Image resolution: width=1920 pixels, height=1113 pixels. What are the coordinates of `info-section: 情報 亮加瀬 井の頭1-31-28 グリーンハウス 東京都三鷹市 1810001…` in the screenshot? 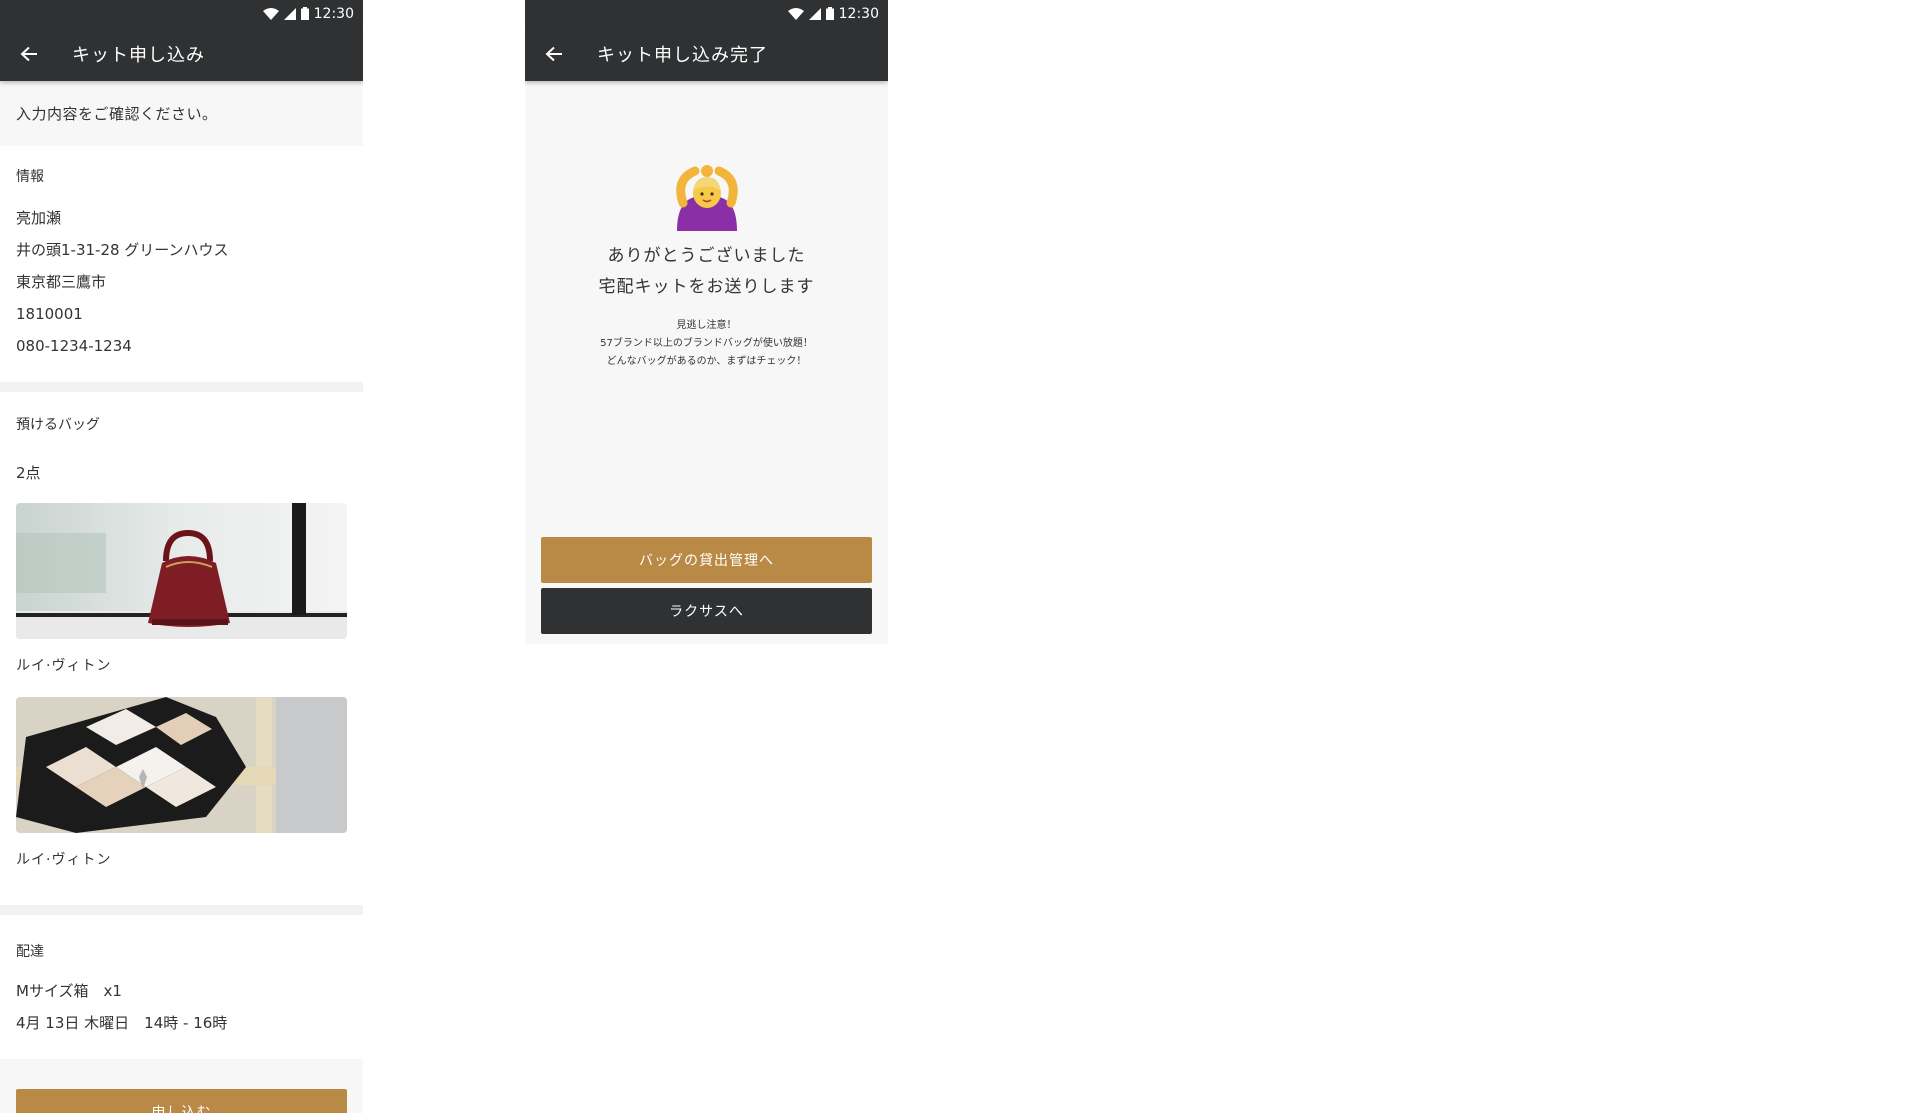 It's located at (181, 264).